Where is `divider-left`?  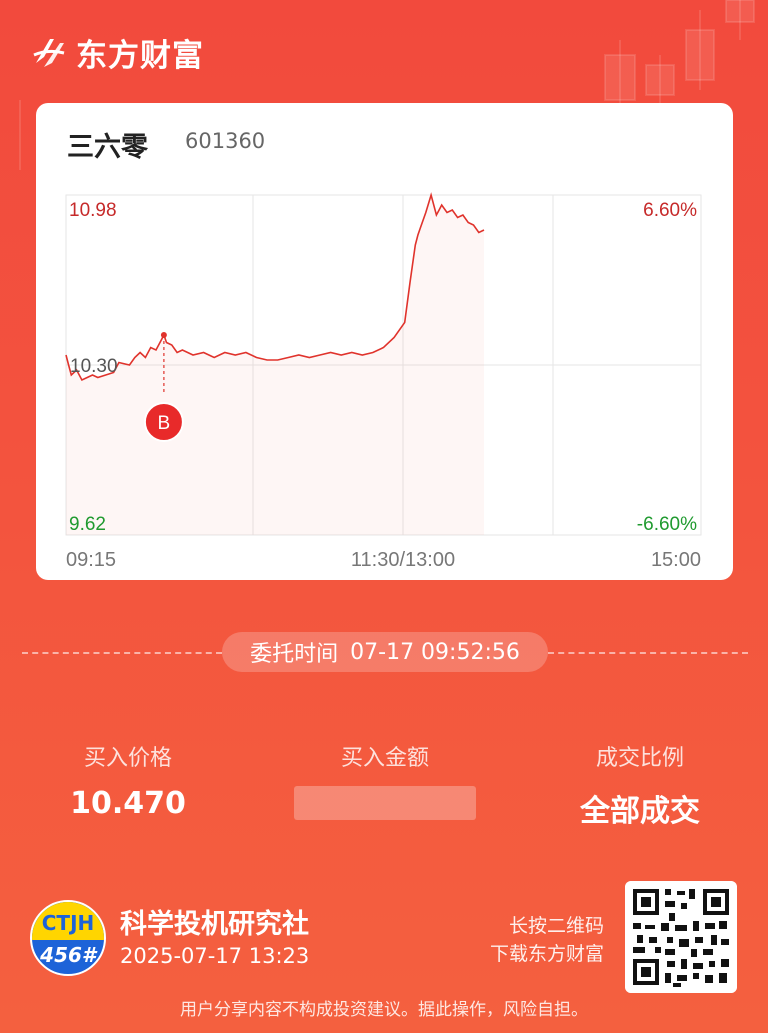 divider-left is located at coordinates (122, 653).